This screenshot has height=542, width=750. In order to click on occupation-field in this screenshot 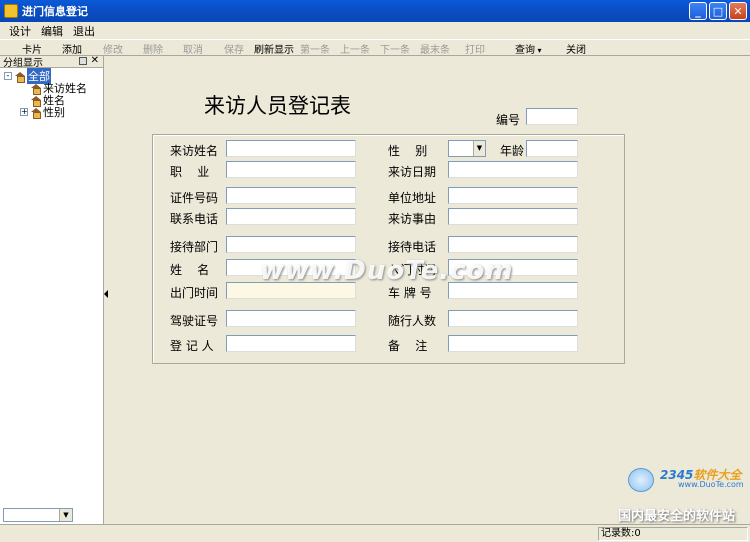, I will do `click(291, 169)`.